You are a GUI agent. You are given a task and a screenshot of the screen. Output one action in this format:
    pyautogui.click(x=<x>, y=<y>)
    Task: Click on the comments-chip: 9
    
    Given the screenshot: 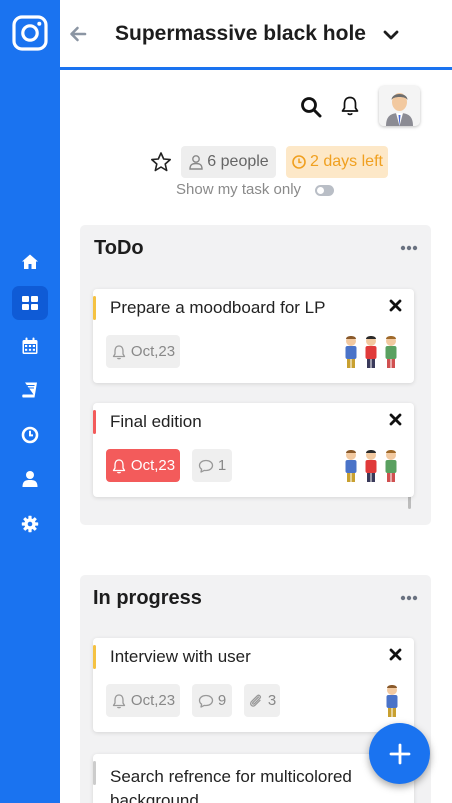 What is the action you would take?
    pyautogui.click(x=212, y=700)
    